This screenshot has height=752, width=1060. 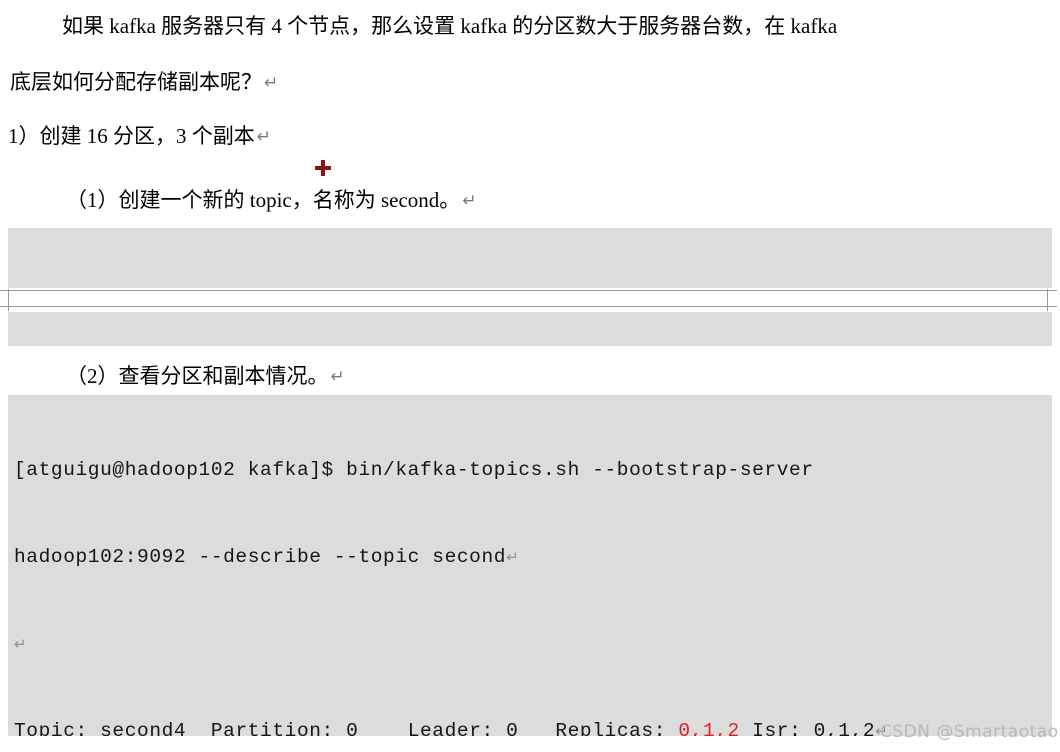 What do you see at coordinates (531, 136) in the screenshot?
I see `step-1-heading: 1）创建 16 分区，3 个副本 ↵` at bounding box center [531, 136].